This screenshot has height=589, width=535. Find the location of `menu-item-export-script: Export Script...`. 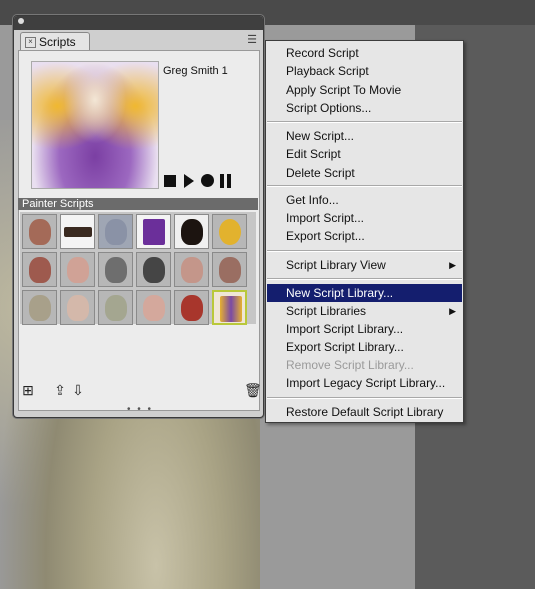

menu-item-export-script: Export Script... is located at coordinates (364, 236).